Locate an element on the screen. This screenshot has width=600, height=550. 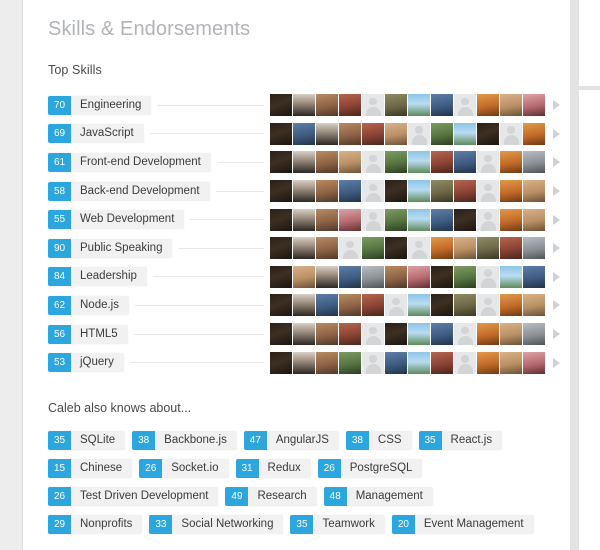
skill-tag-pill: 26 Socket.io is located at coordinates (184, 468).